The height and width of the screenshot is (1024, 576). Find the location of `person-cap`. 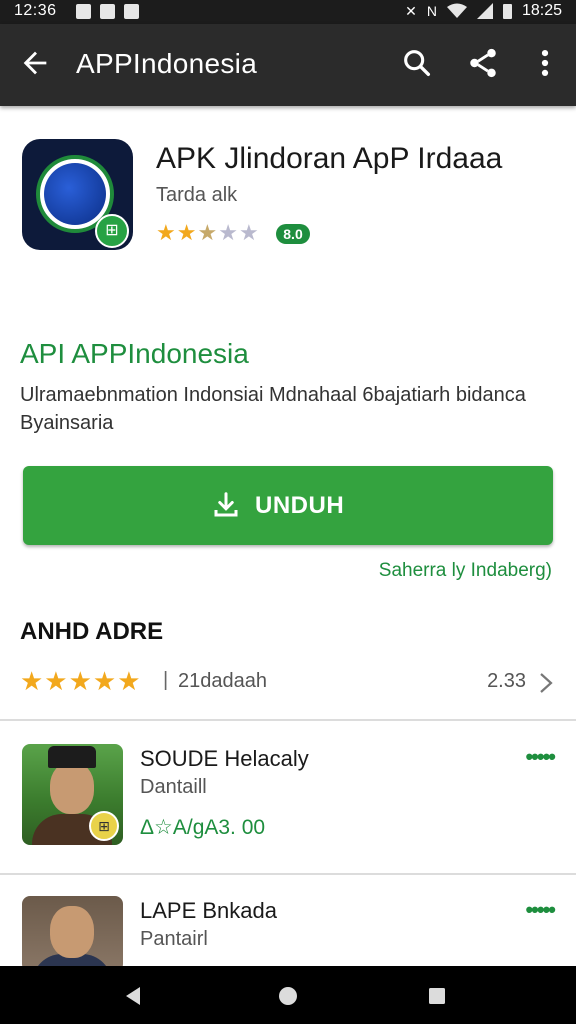

person-cap is located at coordinates (72, 757).